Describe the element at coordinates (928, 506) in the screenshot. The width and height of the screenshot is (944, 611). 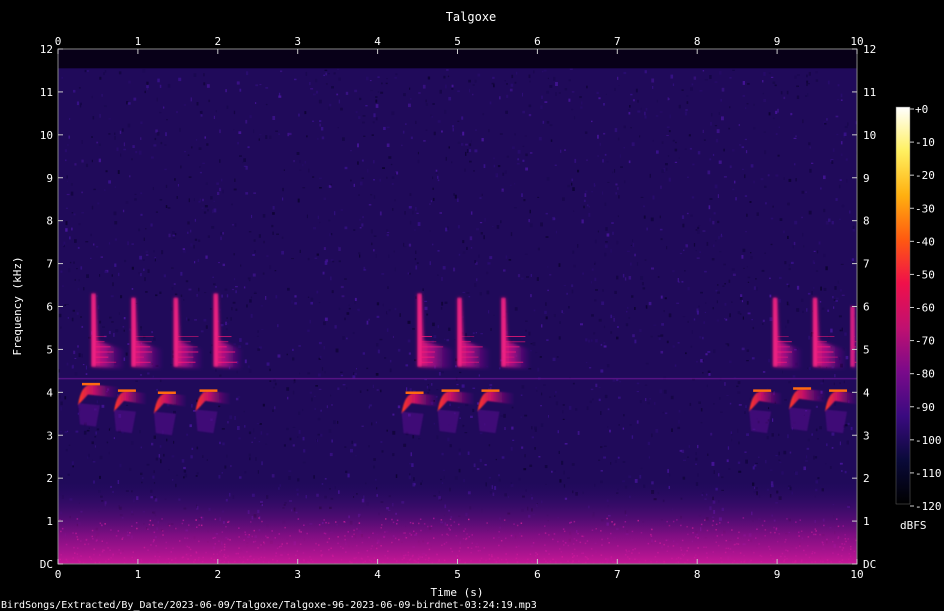
I see `colorbar-tick-label: -120` at that location.